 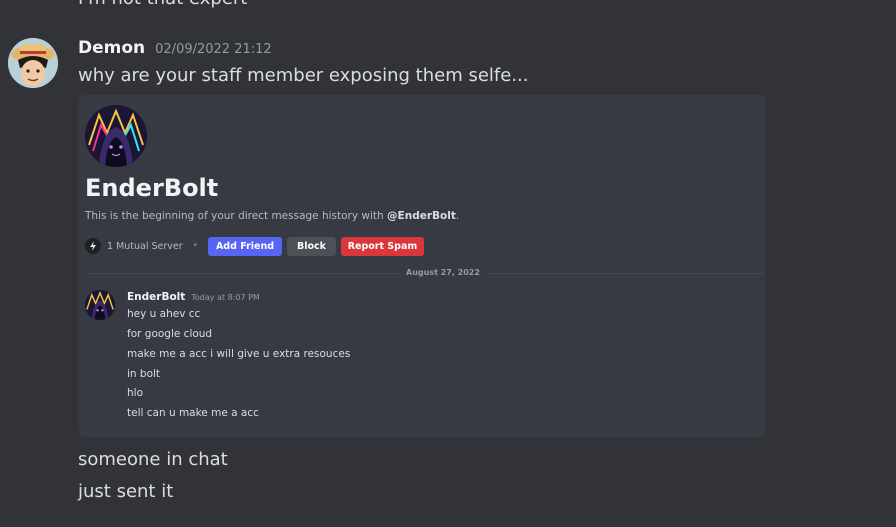 I want to click on add-friend-button: Add Friend, so click(x=244, y=246).